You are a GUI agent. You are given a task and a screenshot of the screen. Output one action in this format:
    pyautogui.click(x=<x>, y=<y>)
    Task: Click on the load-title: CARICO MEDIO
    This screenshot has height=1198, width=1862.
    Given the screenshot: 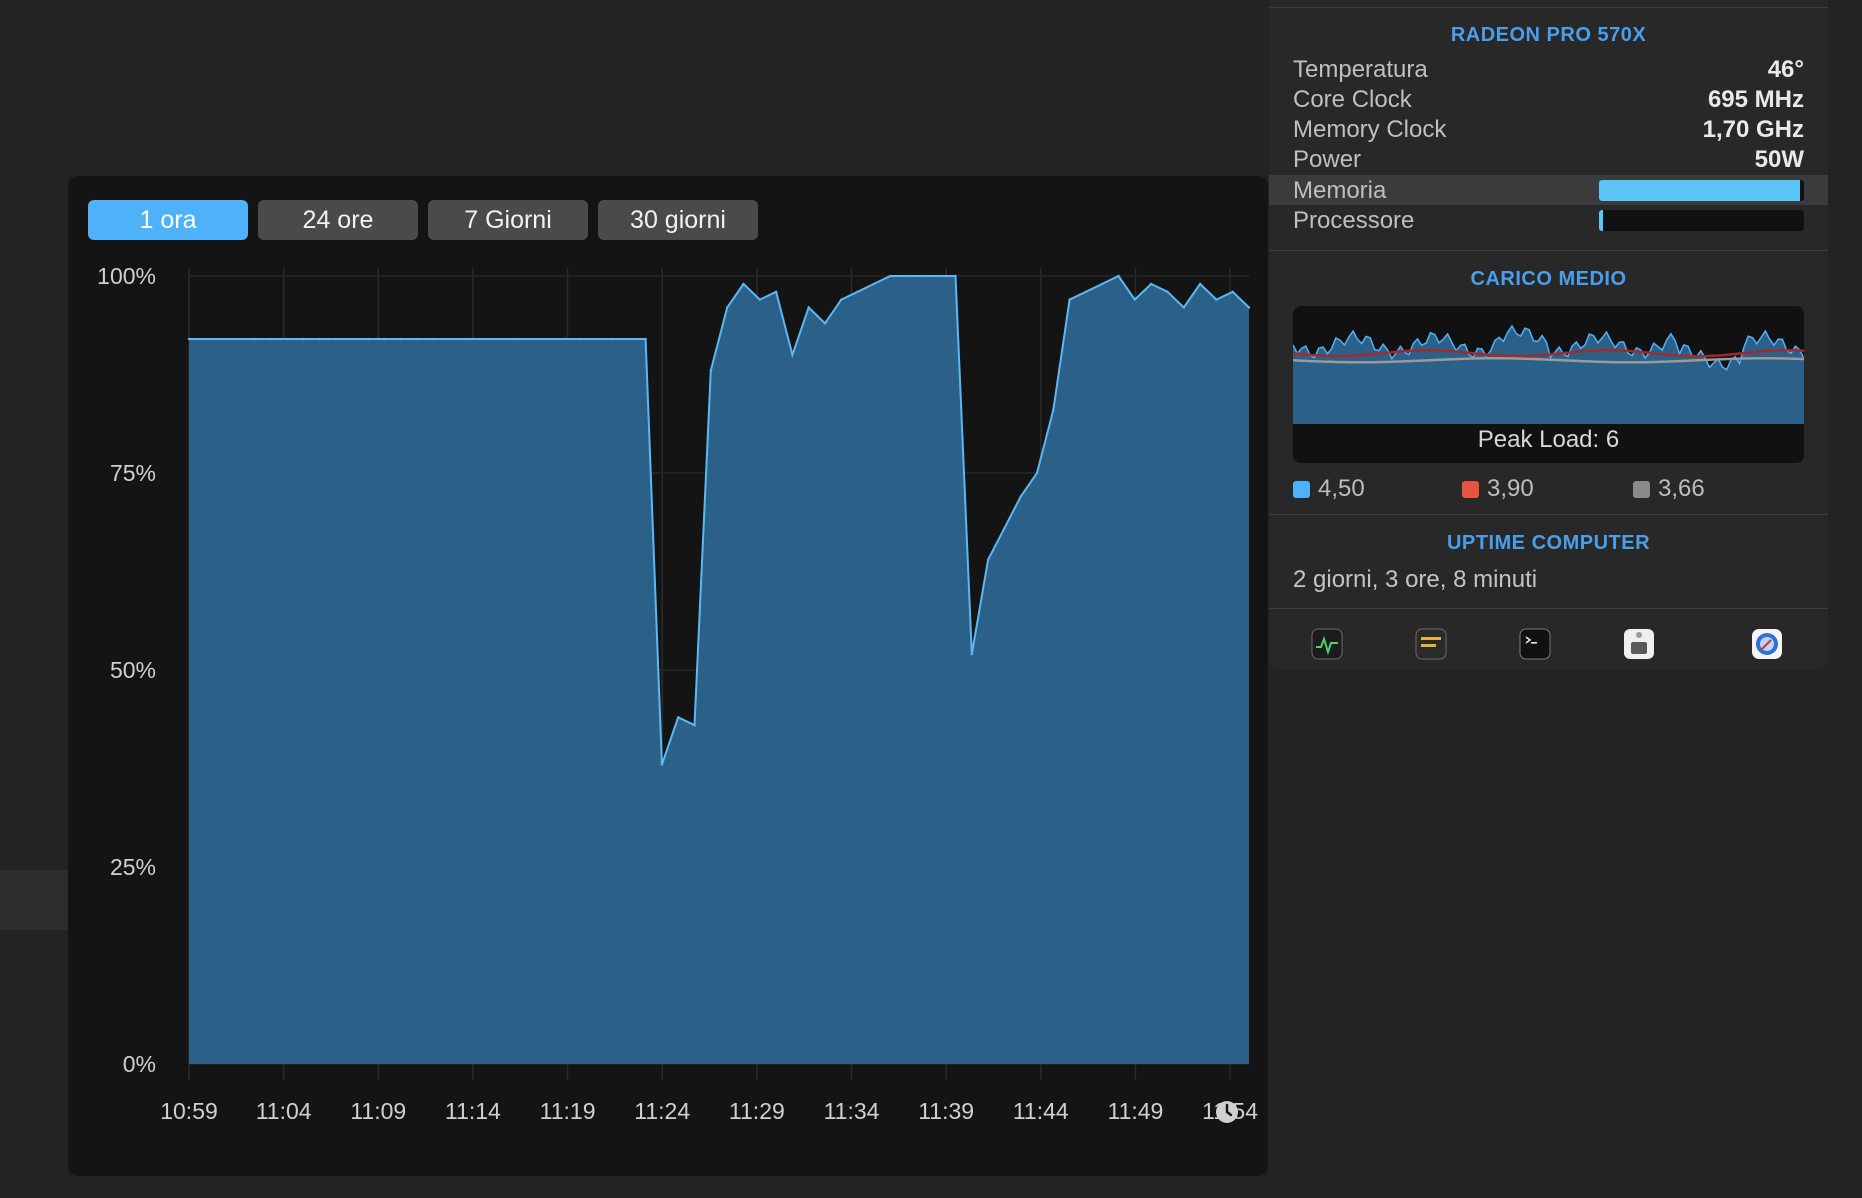 What is the action you would take?
    pyautogui.click(x=1548, y=279)
    